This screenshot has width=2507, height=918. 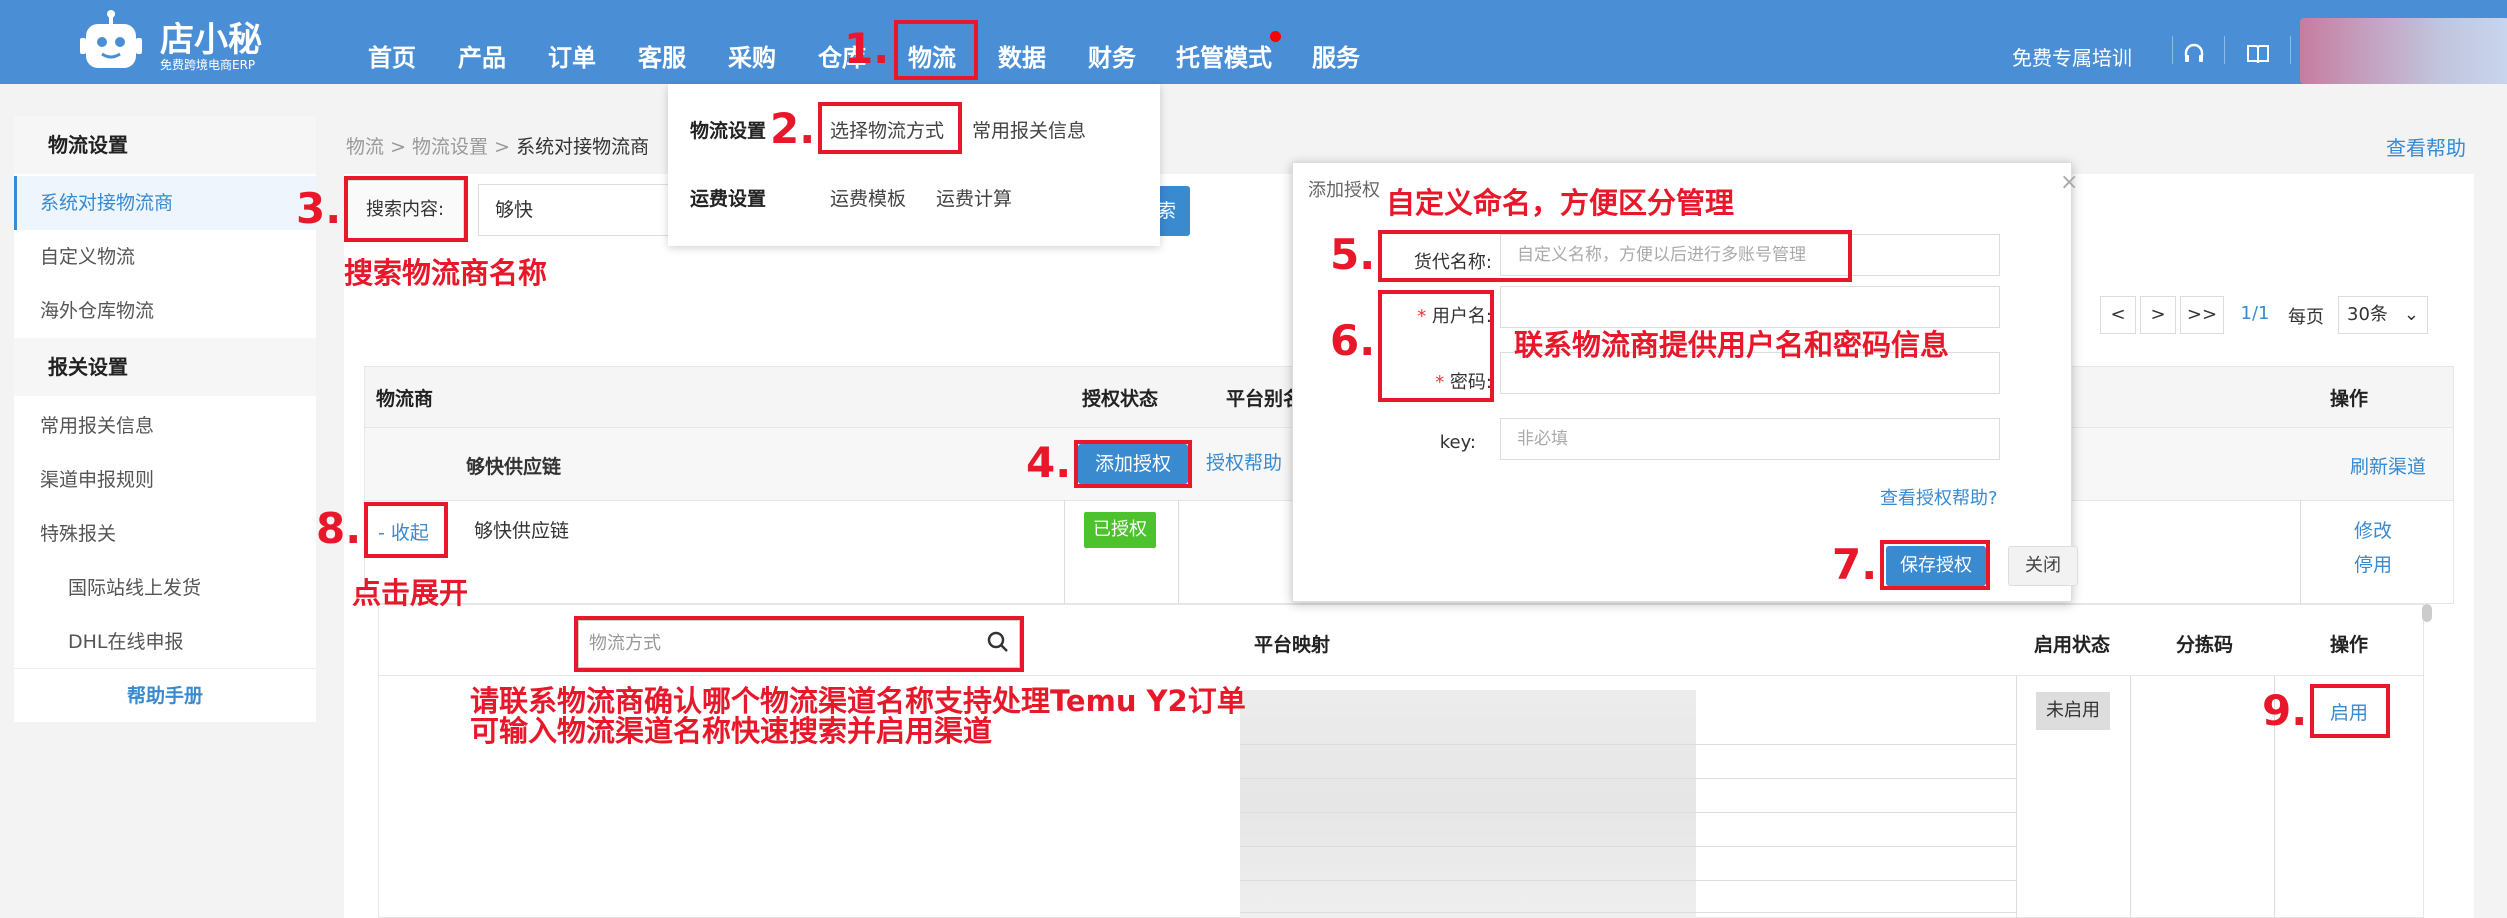 I want to click on sidebar-item-dhl-online: DHL在线申报, so click(x=165, y=642).